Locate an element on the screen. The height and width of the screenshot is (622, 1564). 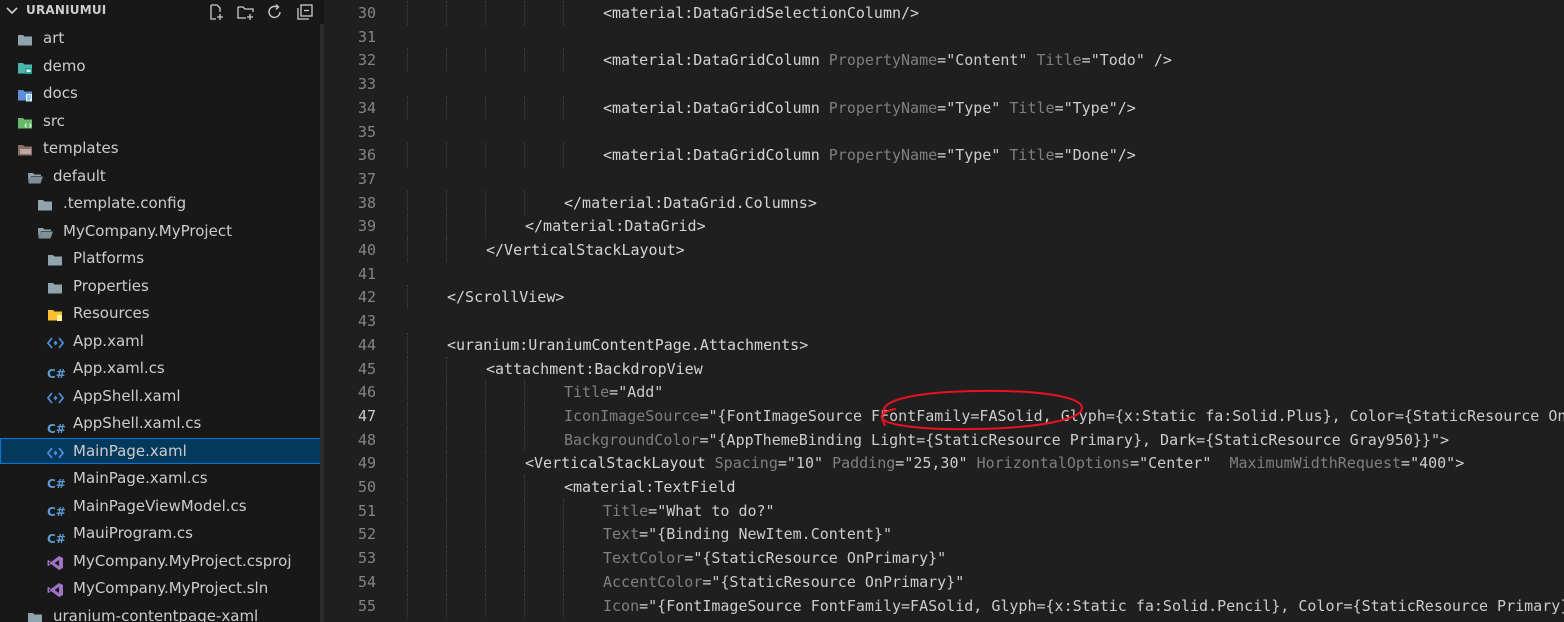
csharp-icon: C# is located at coordinates (56, 374).